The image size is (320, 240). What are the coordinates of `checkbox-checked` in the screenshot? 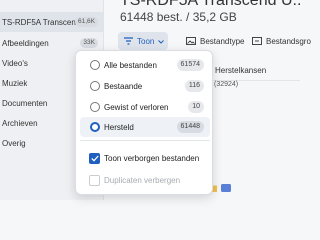 It's located at (94, 158).